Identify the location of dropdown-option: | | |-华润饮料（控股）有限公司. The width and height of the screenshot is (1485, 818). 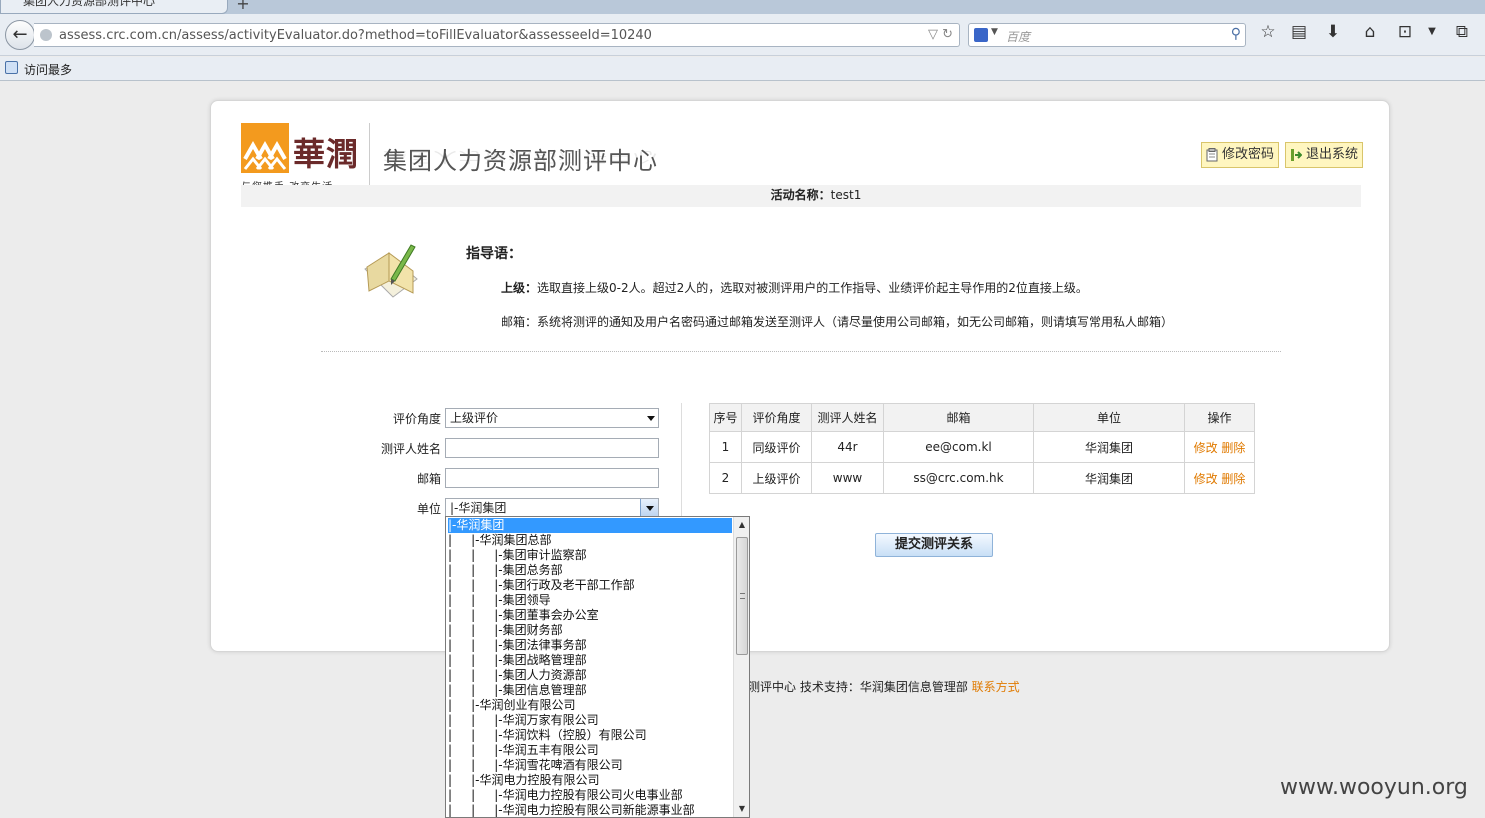
(590, 735).